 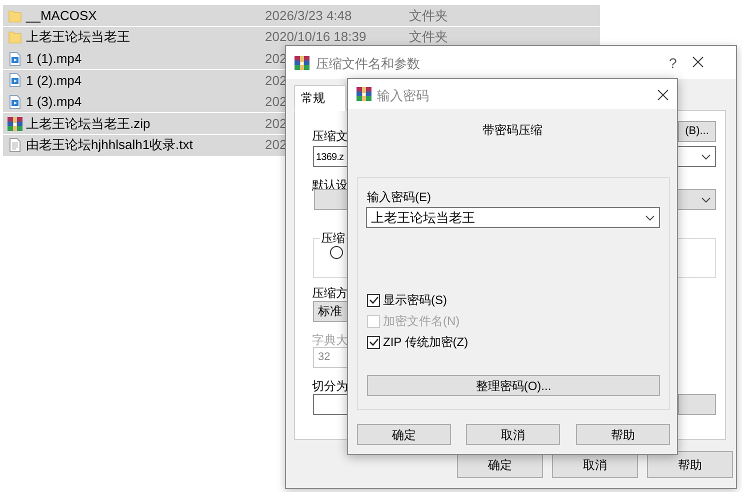 What do you see at coordinates (513, 130) in the screenshot?
I see `dialog-heading: 带密码压缩` at bounding box center [513, 130].